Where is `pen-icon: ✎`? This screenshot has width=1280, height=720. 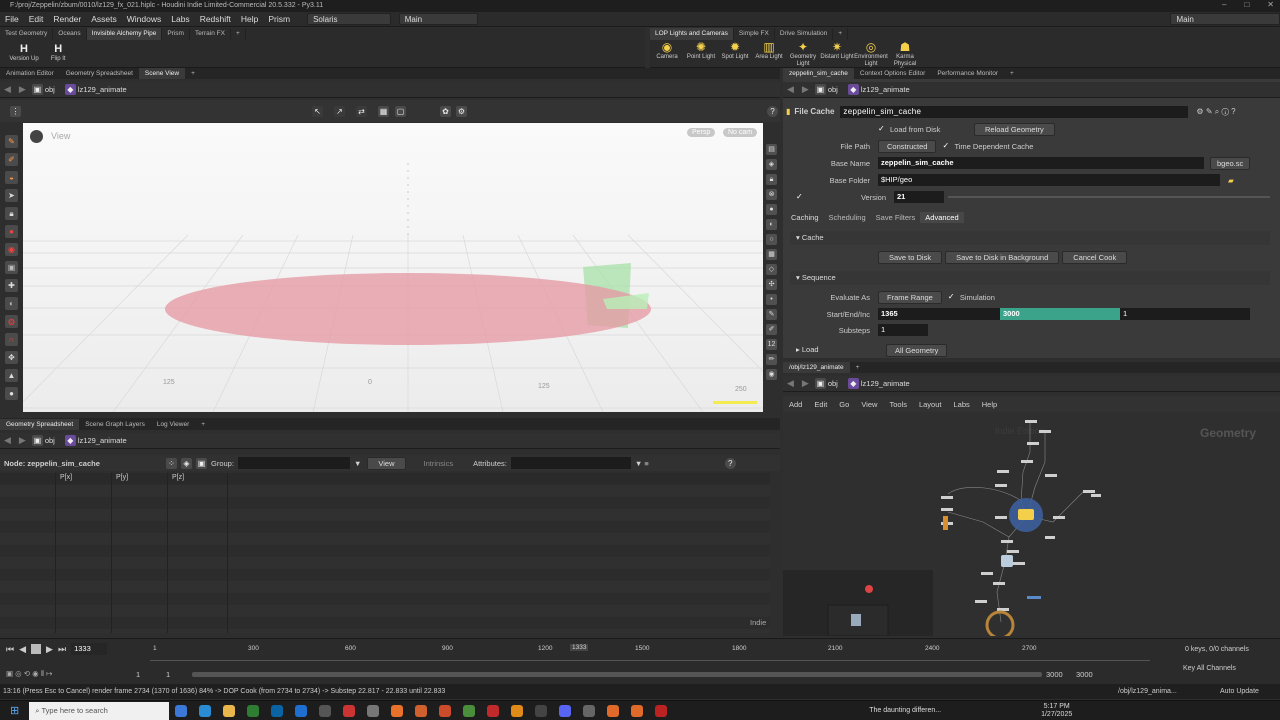
pen-icon: ✎ is located at coordinates (771, 314).